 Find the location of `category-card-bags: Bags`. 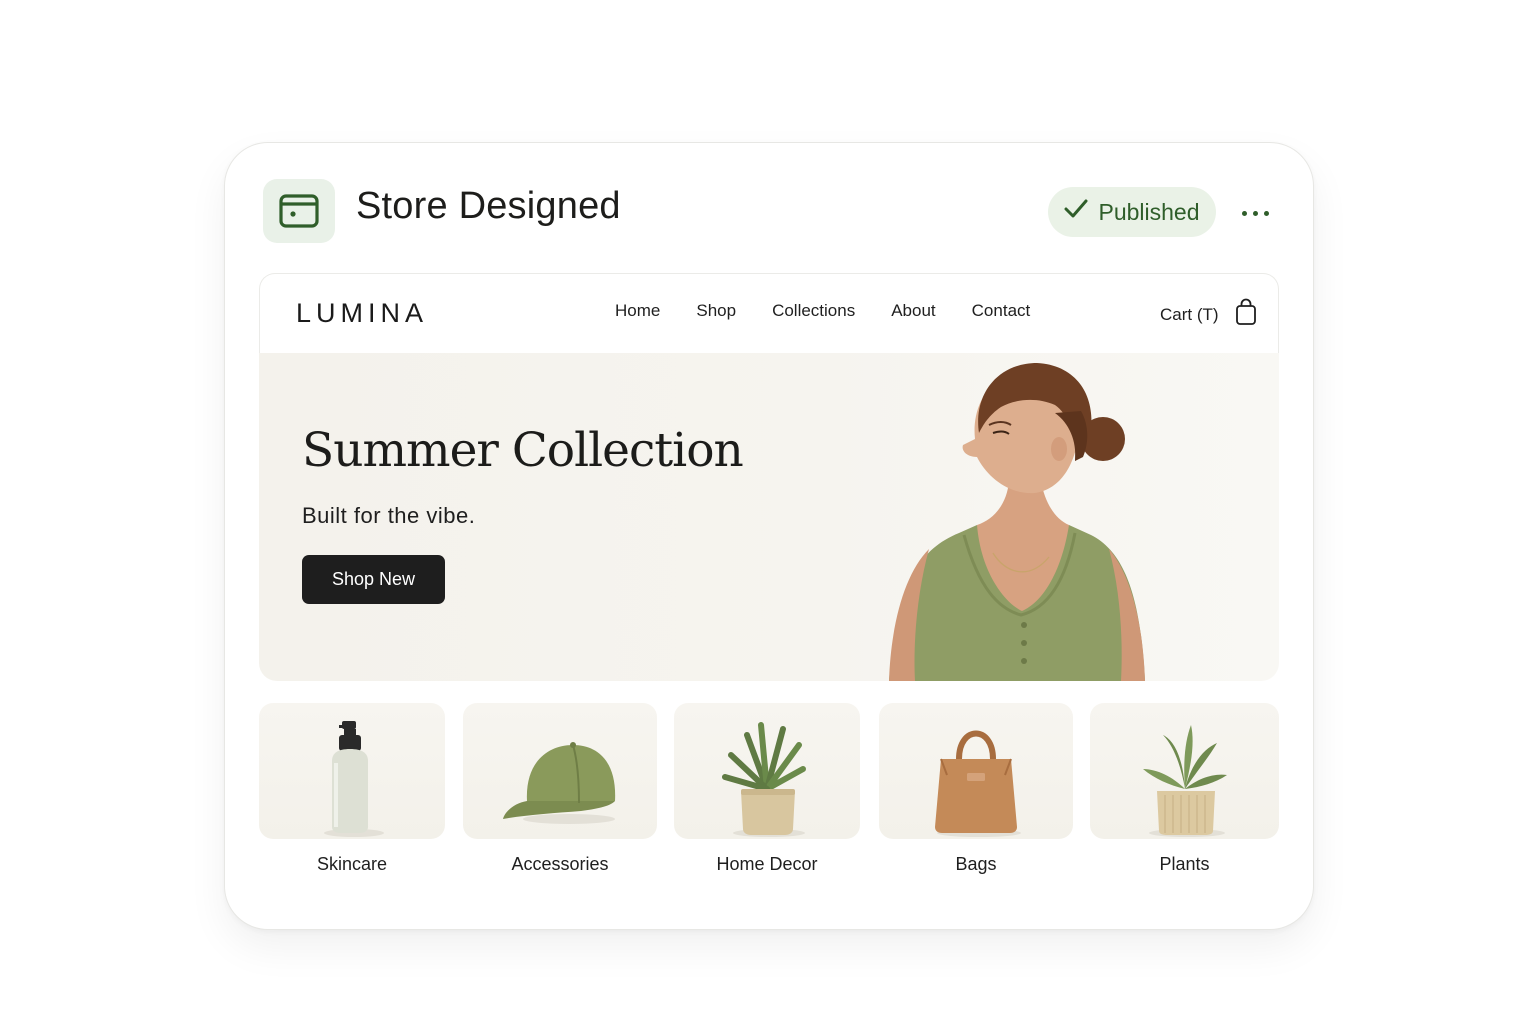

category-card-bags: Bags is located at coordinates (976, 789).